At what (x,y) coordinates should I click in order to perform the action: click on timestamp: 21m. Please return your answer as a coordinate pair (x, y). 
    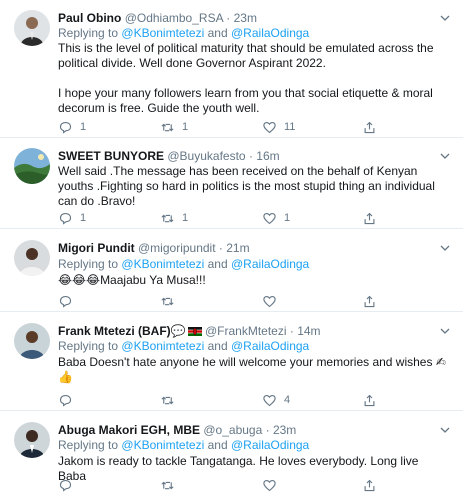
    Looking at the image, I should click on (237, 248).